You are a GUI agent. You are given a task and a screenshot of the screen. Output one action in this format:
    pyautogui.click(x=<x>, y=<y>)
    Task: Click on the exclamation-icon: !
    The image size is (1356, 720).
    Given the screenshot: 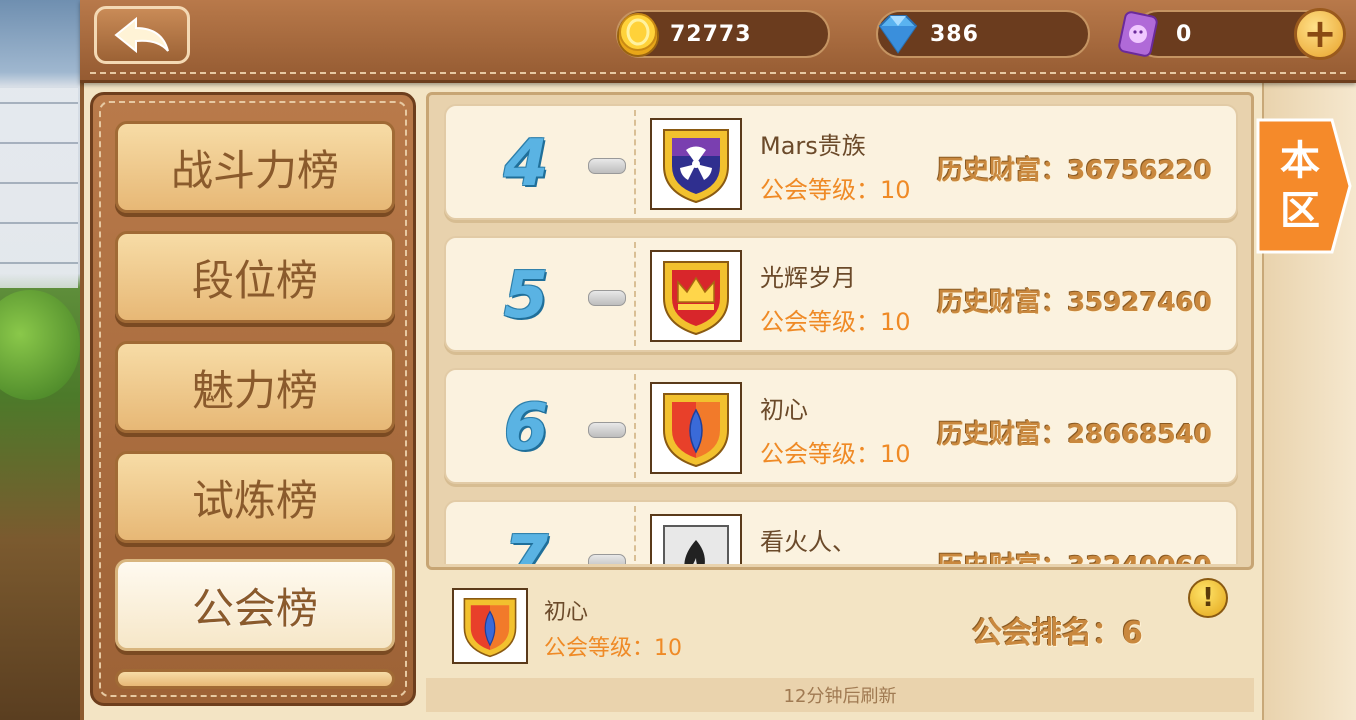 What is the action you would take?
    pyautogui.click(x=1208, y=598)
    